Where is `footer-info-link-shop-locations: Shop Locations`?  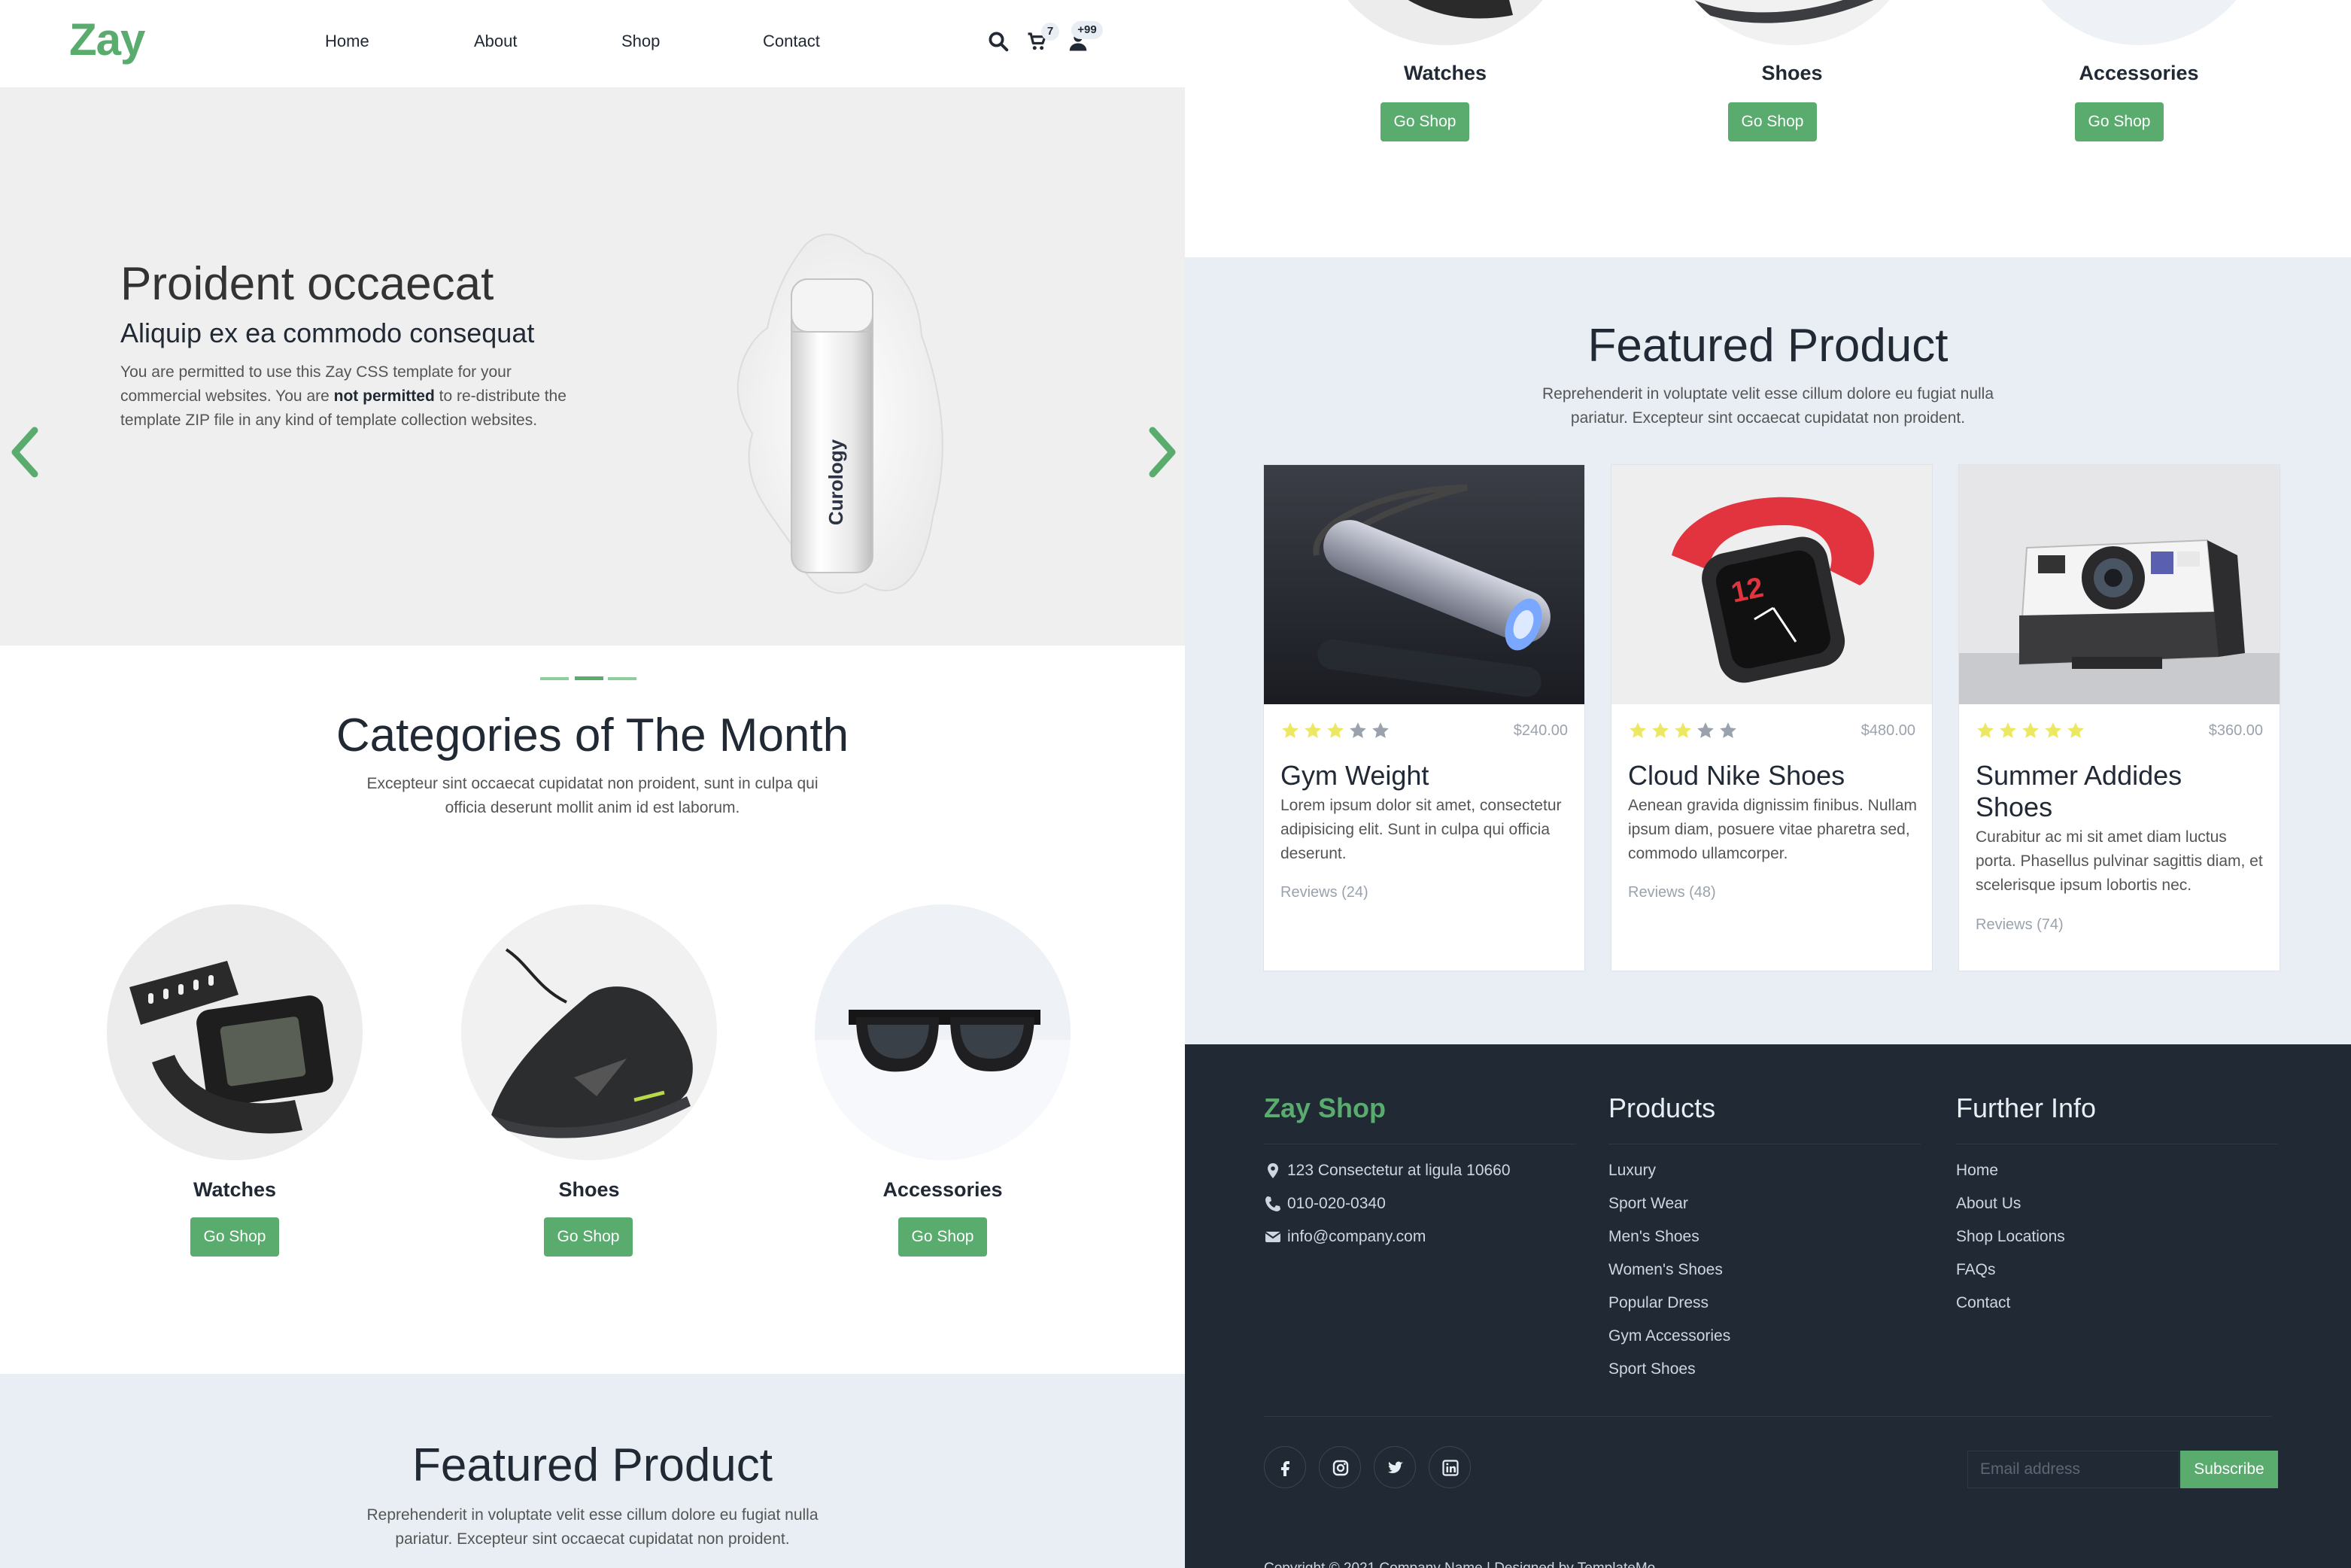 footer-info-link-shop-locations: Shop Locations is located at coordinates (2011, 1237).